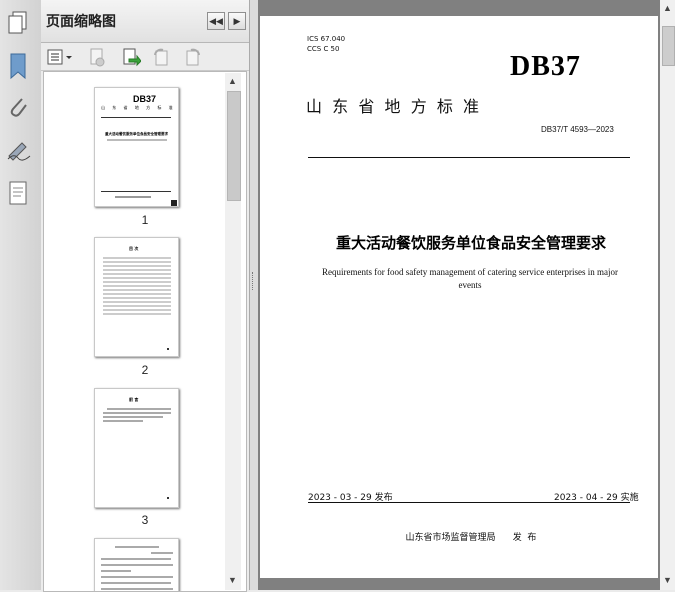 The height and width of the screenshot is (592, 675). I want to click on delete-pages-button, so click(97, 57).